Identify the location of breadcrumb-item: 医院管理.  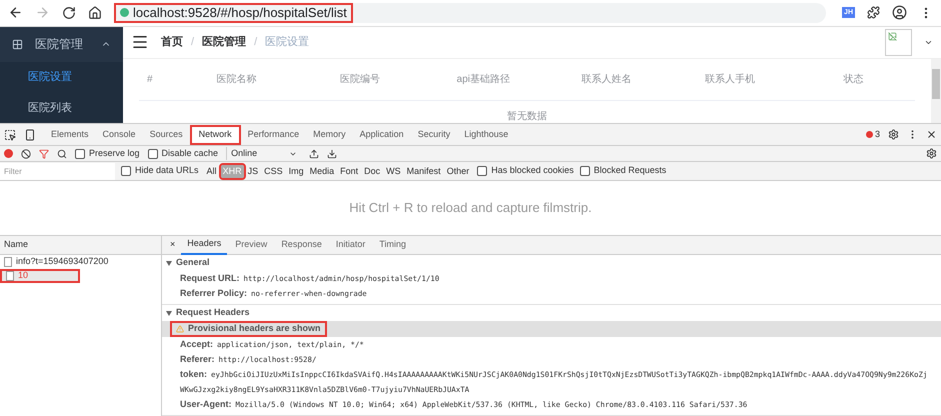
(224, 42).